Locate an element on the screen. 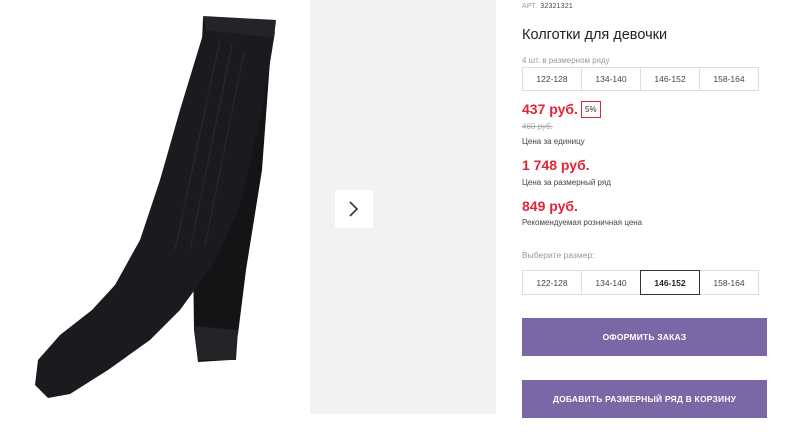  row-price: 1 748 руб. is located at coordinates (556, 165).